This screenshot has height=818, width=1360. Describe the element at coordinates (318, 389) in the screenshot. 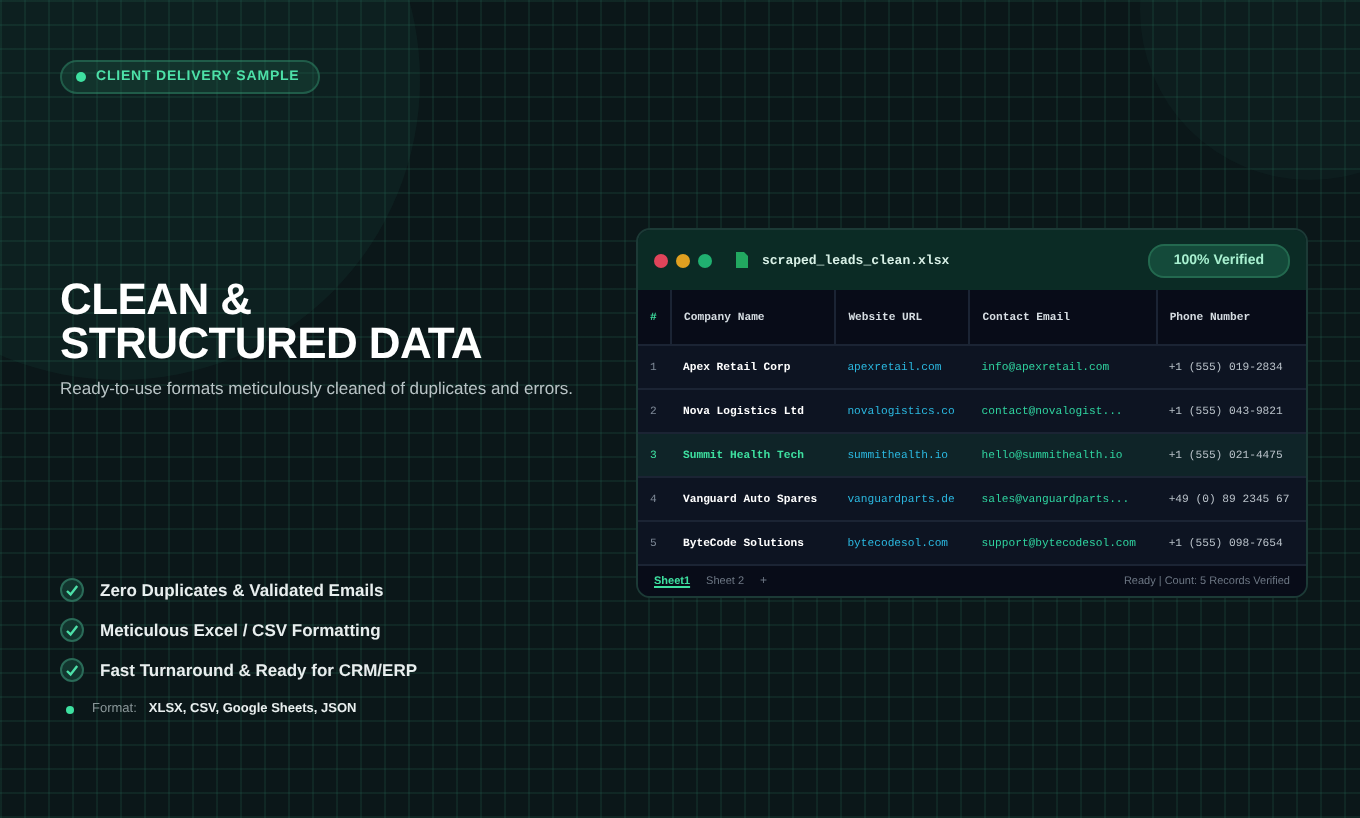

I see `subtitle: Ready-to-use formats meticulously cleaned of duplicates and errors.` at that location.